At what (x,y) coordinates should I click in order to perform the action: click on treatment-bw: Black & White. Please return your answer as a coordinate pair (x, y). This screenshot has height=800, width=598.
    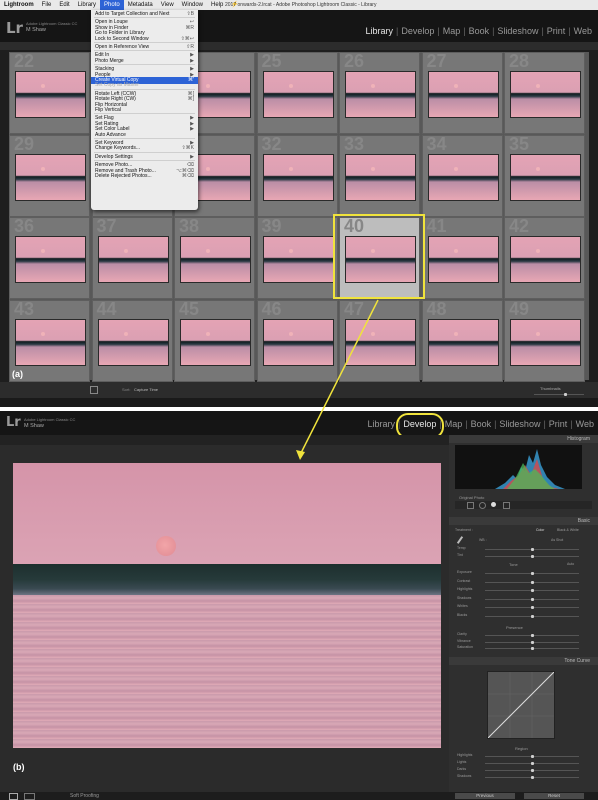
    Looking at the image, I should click on (568, 530).